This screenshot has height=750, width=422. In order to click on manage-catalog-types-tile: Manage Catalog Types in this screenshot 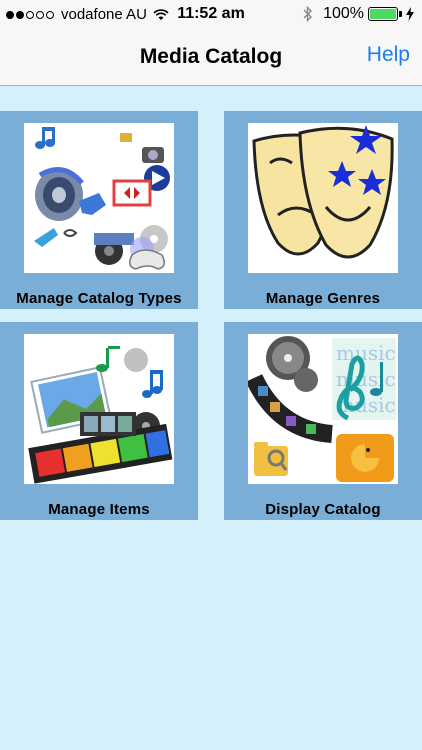, I will do `click(99, 210)`.